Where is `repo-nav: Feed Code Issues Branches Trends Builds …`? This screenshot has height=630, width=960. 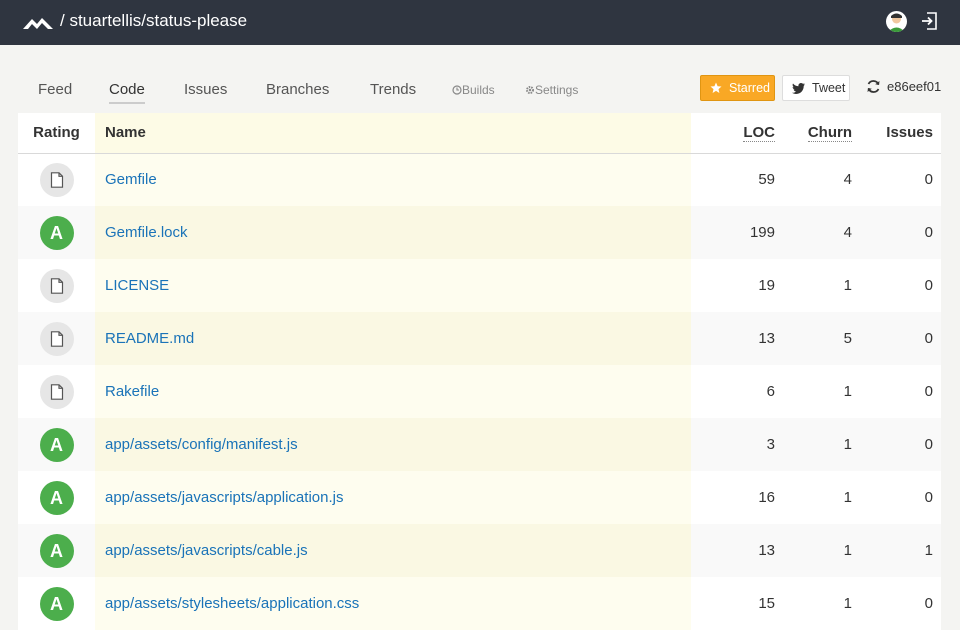 repo-nav: Feed Code Issues Branches Trends Builds … is located at coordinates (480, 79).